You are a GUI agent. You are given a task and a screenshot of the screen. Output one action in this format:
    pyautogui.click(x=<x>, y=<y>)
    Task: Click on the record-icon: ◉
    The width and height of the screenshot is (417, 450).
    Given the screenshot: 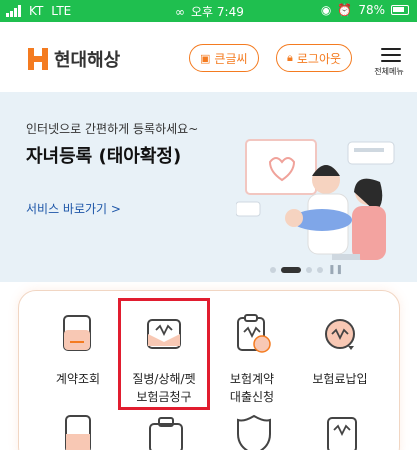 What is the action you would take?
    pyautogui.click(x=326, y=10)
    